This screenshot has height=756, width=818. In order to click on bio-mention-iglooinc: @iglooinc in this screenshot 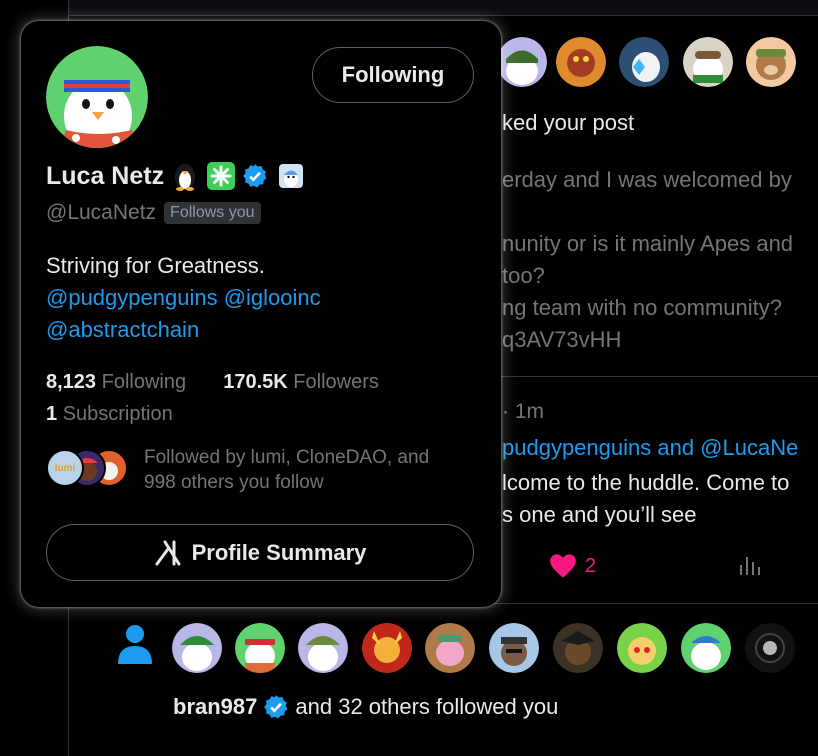, I will do `click(272, 297)`.